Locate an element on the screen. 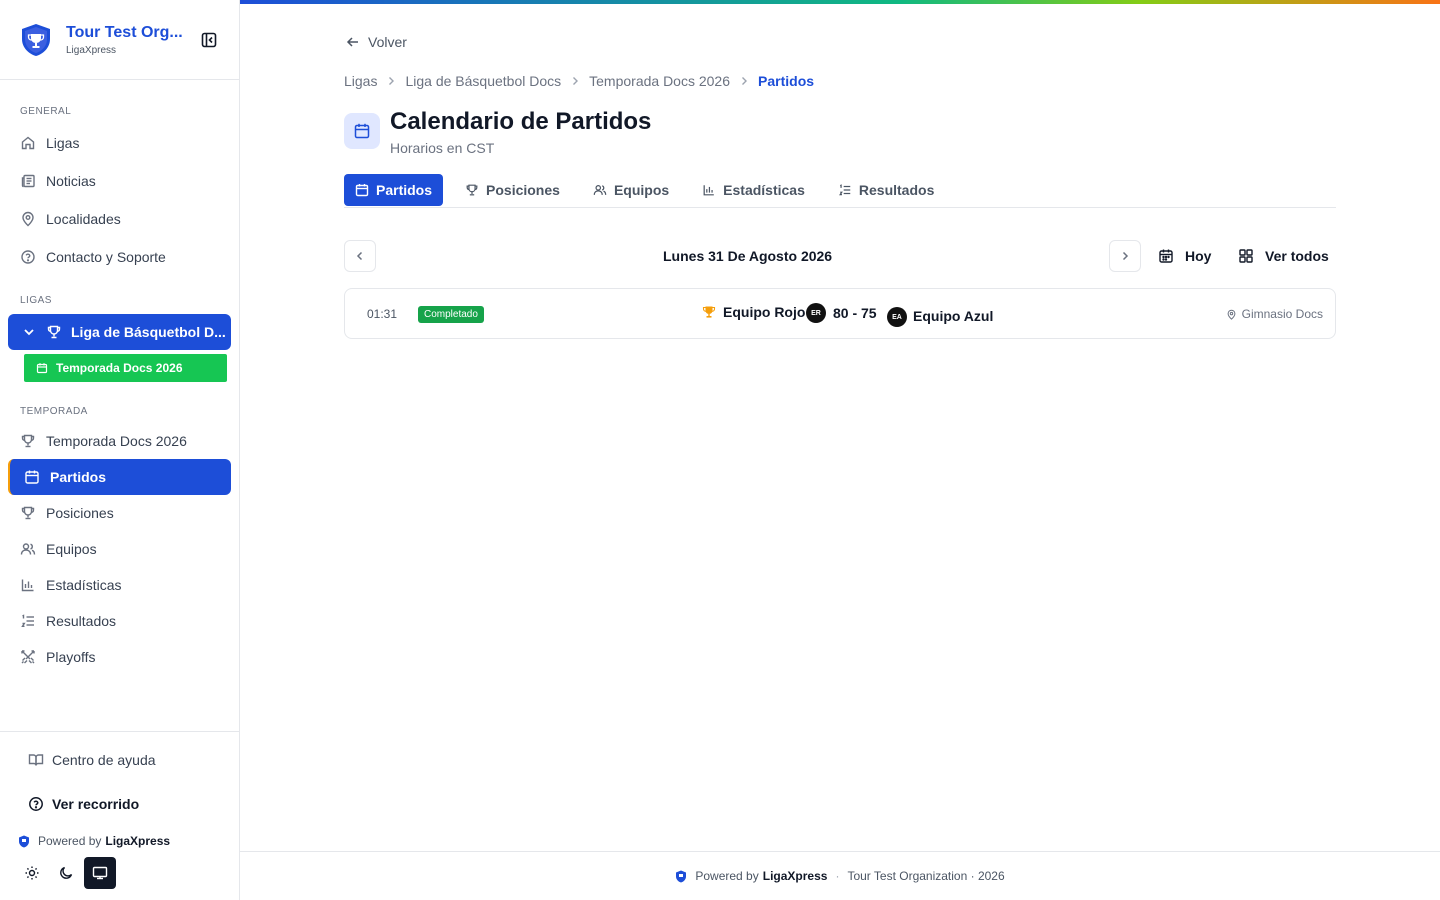  current-date: Lunes 31 De Agosto 2026 is located at coordinates (748, 256).